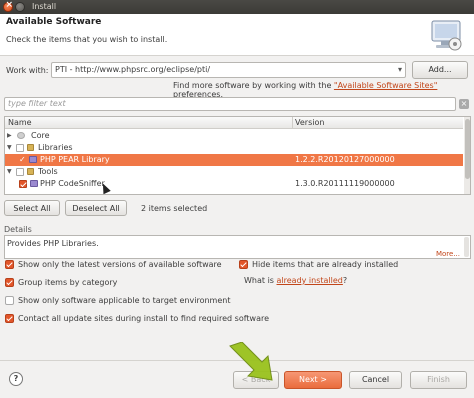  I want to click on group-by-category-checkbox, so click(9, 282).